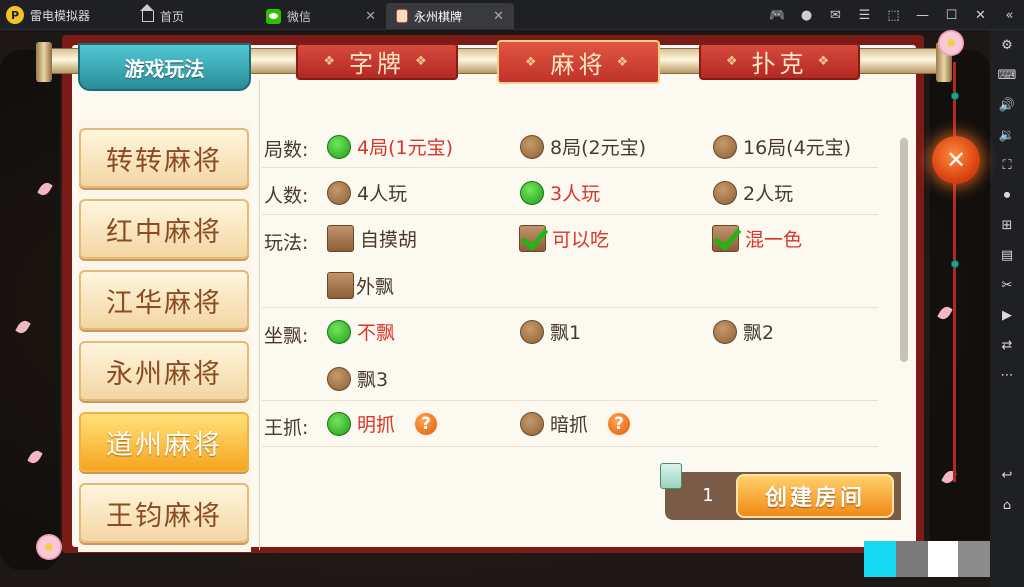 The image size is (1024, 587). What do you see at coordinates (286, 336) in the screenshot?
I see `piao-label: 坐飘:` at bounding box center [286, 336].